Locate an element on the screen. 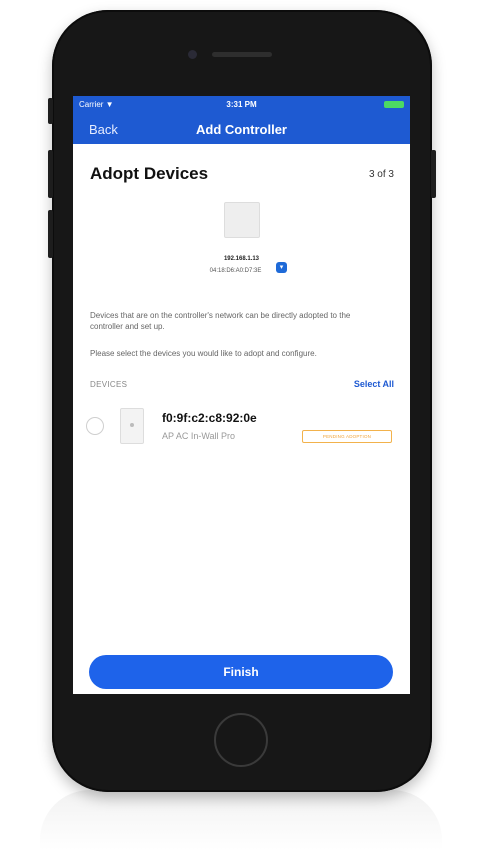  chevron-down-icon: ▾ is located at coordinates (281, 267).